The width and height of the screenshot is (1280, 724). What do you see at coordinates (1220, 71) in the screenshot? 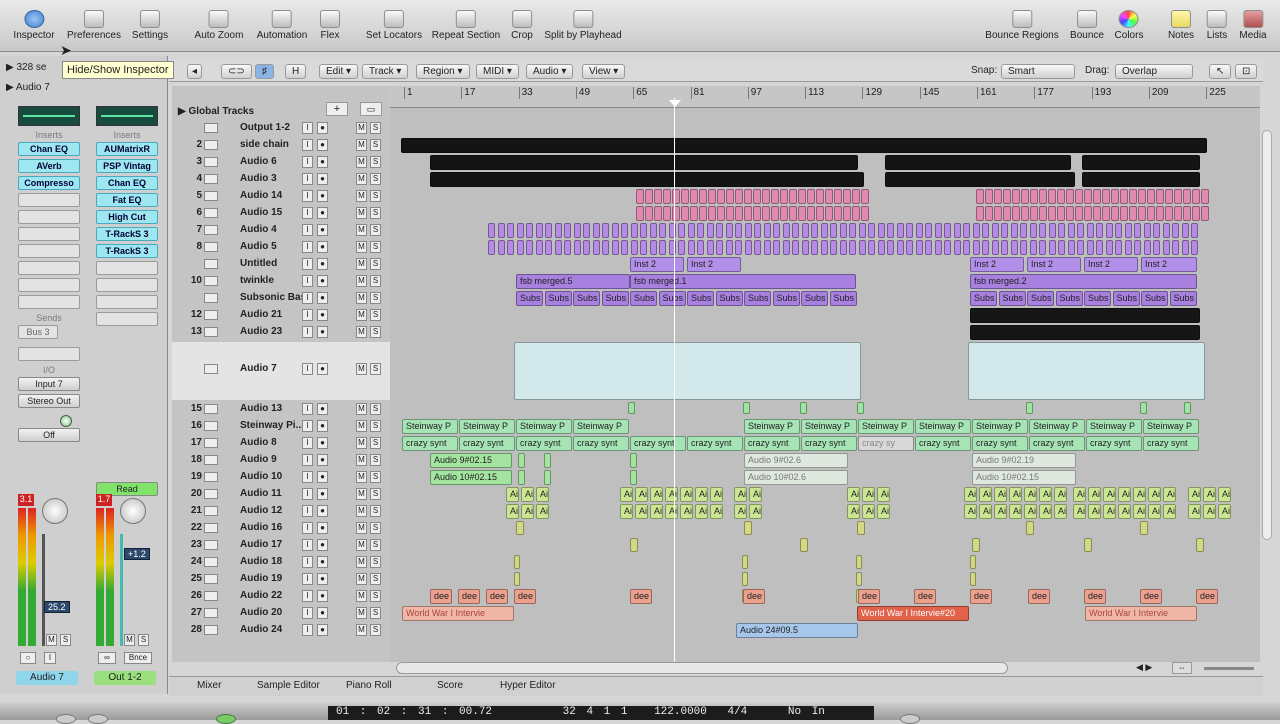
I see `pointer-tool-icon: ↖` at bounding box center [1220, 71].